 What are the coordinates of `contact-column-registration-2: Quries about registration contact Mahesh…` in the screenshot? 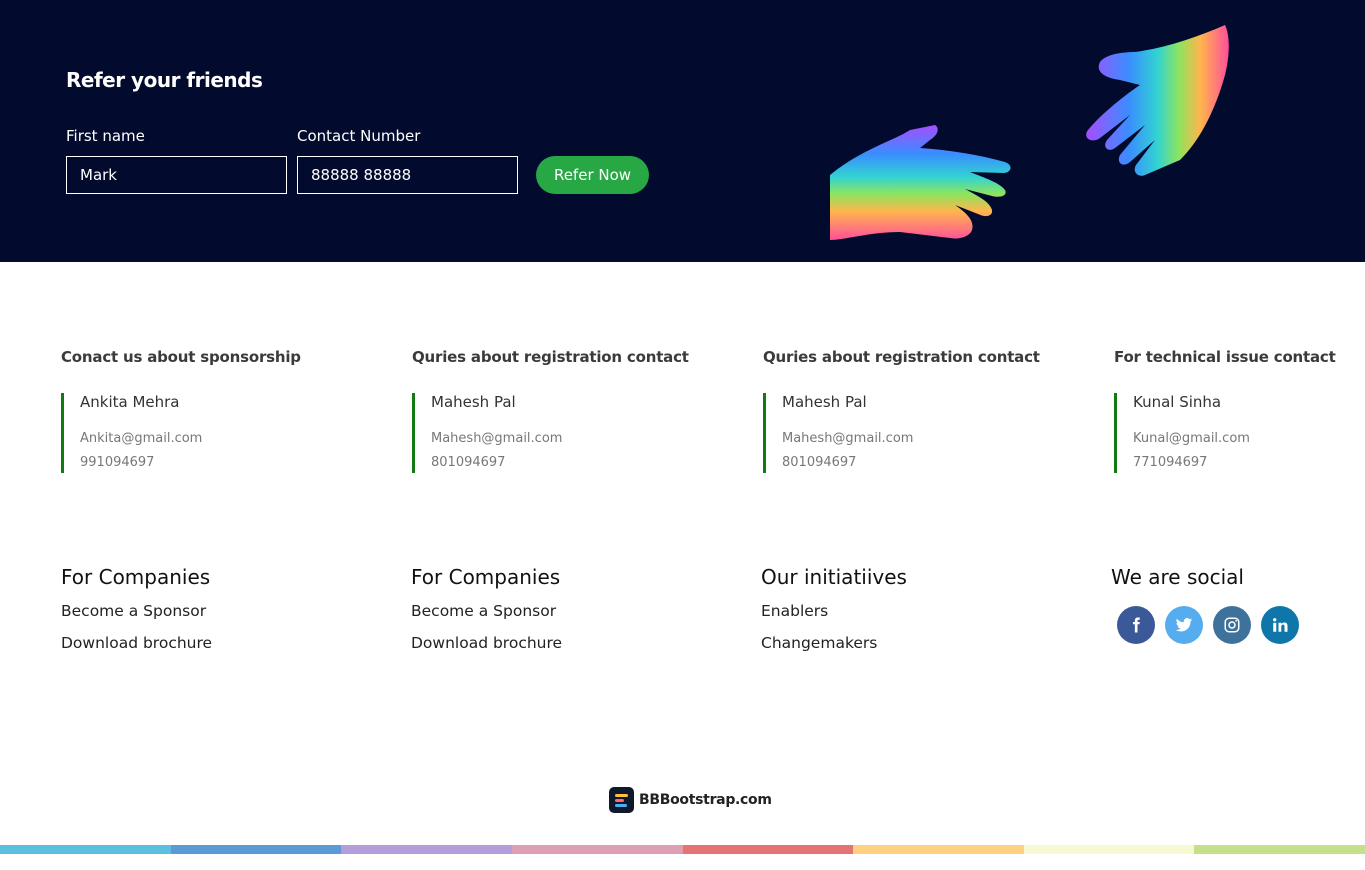 It's located at (928, 410).